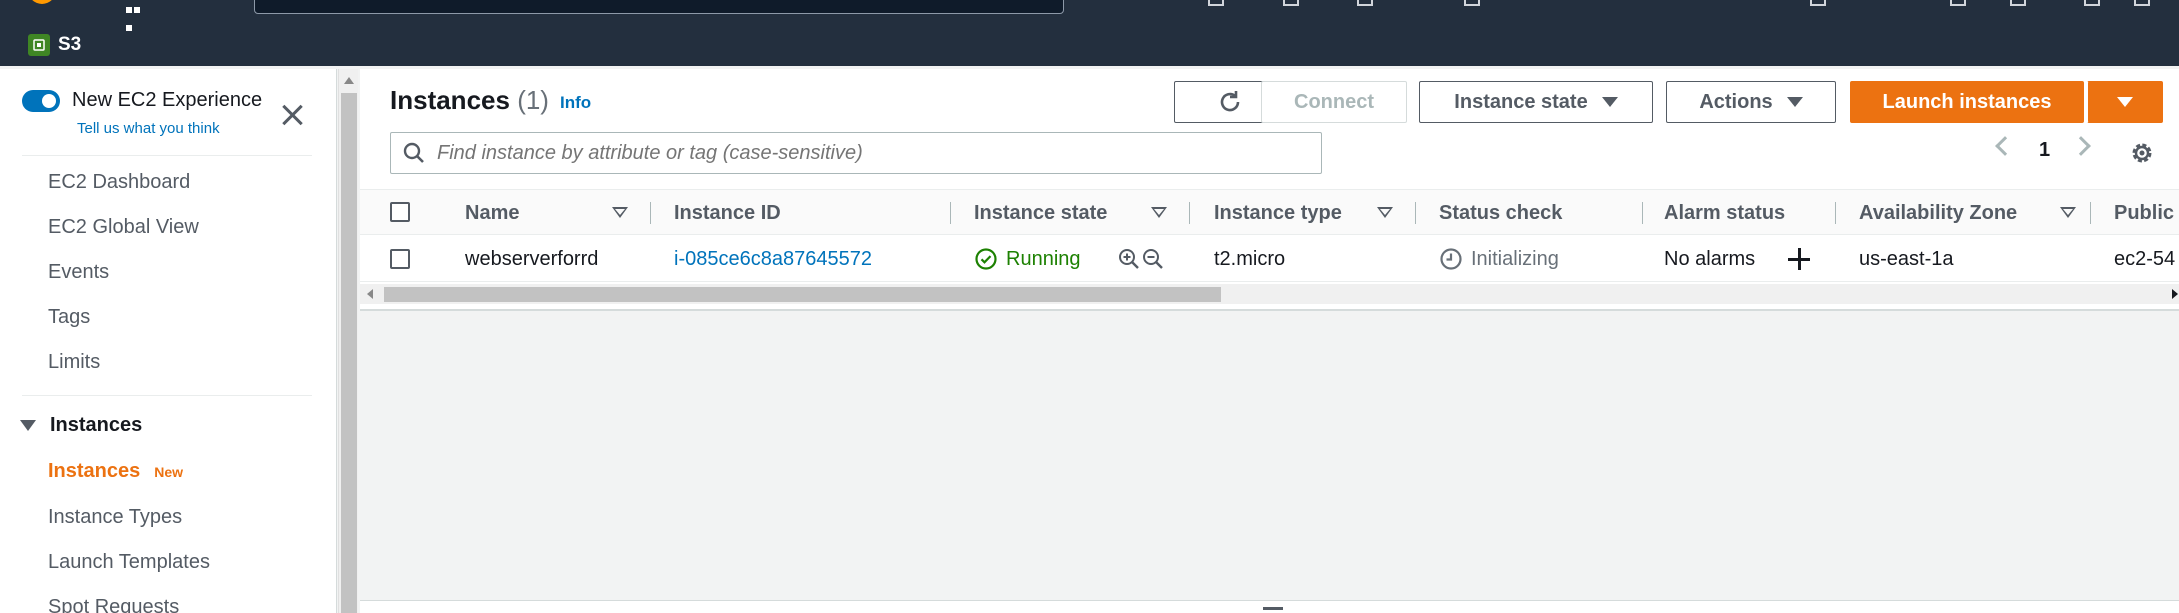  I want to click on new-badge: New, so click(169, 472).